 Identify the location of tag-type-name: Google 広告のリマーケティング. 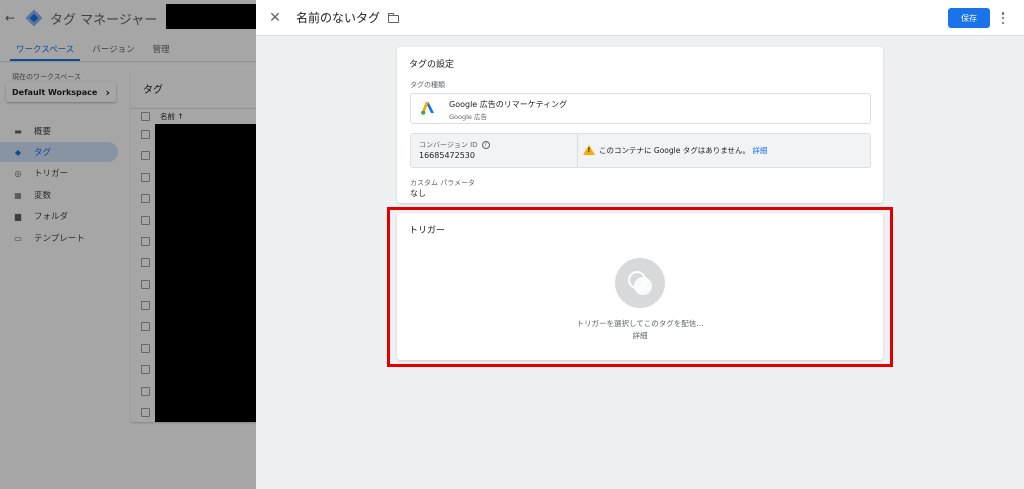
(508, 104).